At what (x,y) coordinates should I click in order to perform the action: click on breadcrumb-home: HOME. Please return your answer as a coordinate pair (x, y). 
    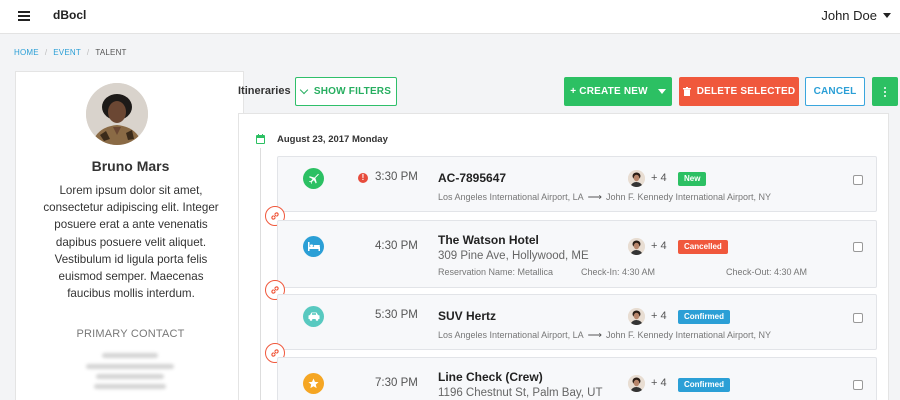
    Looking at the image, I should click on (26, 52).